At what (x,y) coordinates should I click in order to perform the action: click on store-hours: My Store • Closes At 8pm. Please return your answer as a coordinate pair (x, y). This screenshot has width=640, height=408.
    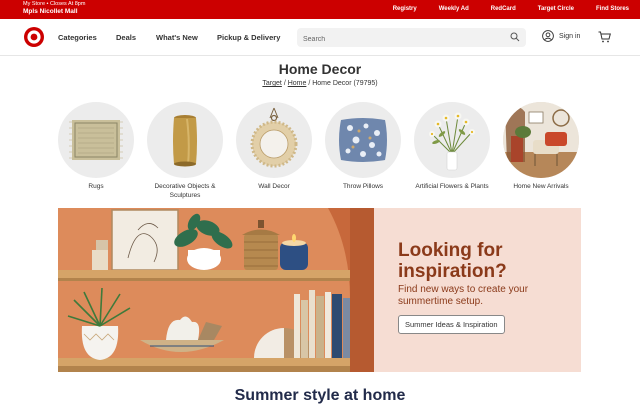
    Looking at the image, I should click on (54, 4).